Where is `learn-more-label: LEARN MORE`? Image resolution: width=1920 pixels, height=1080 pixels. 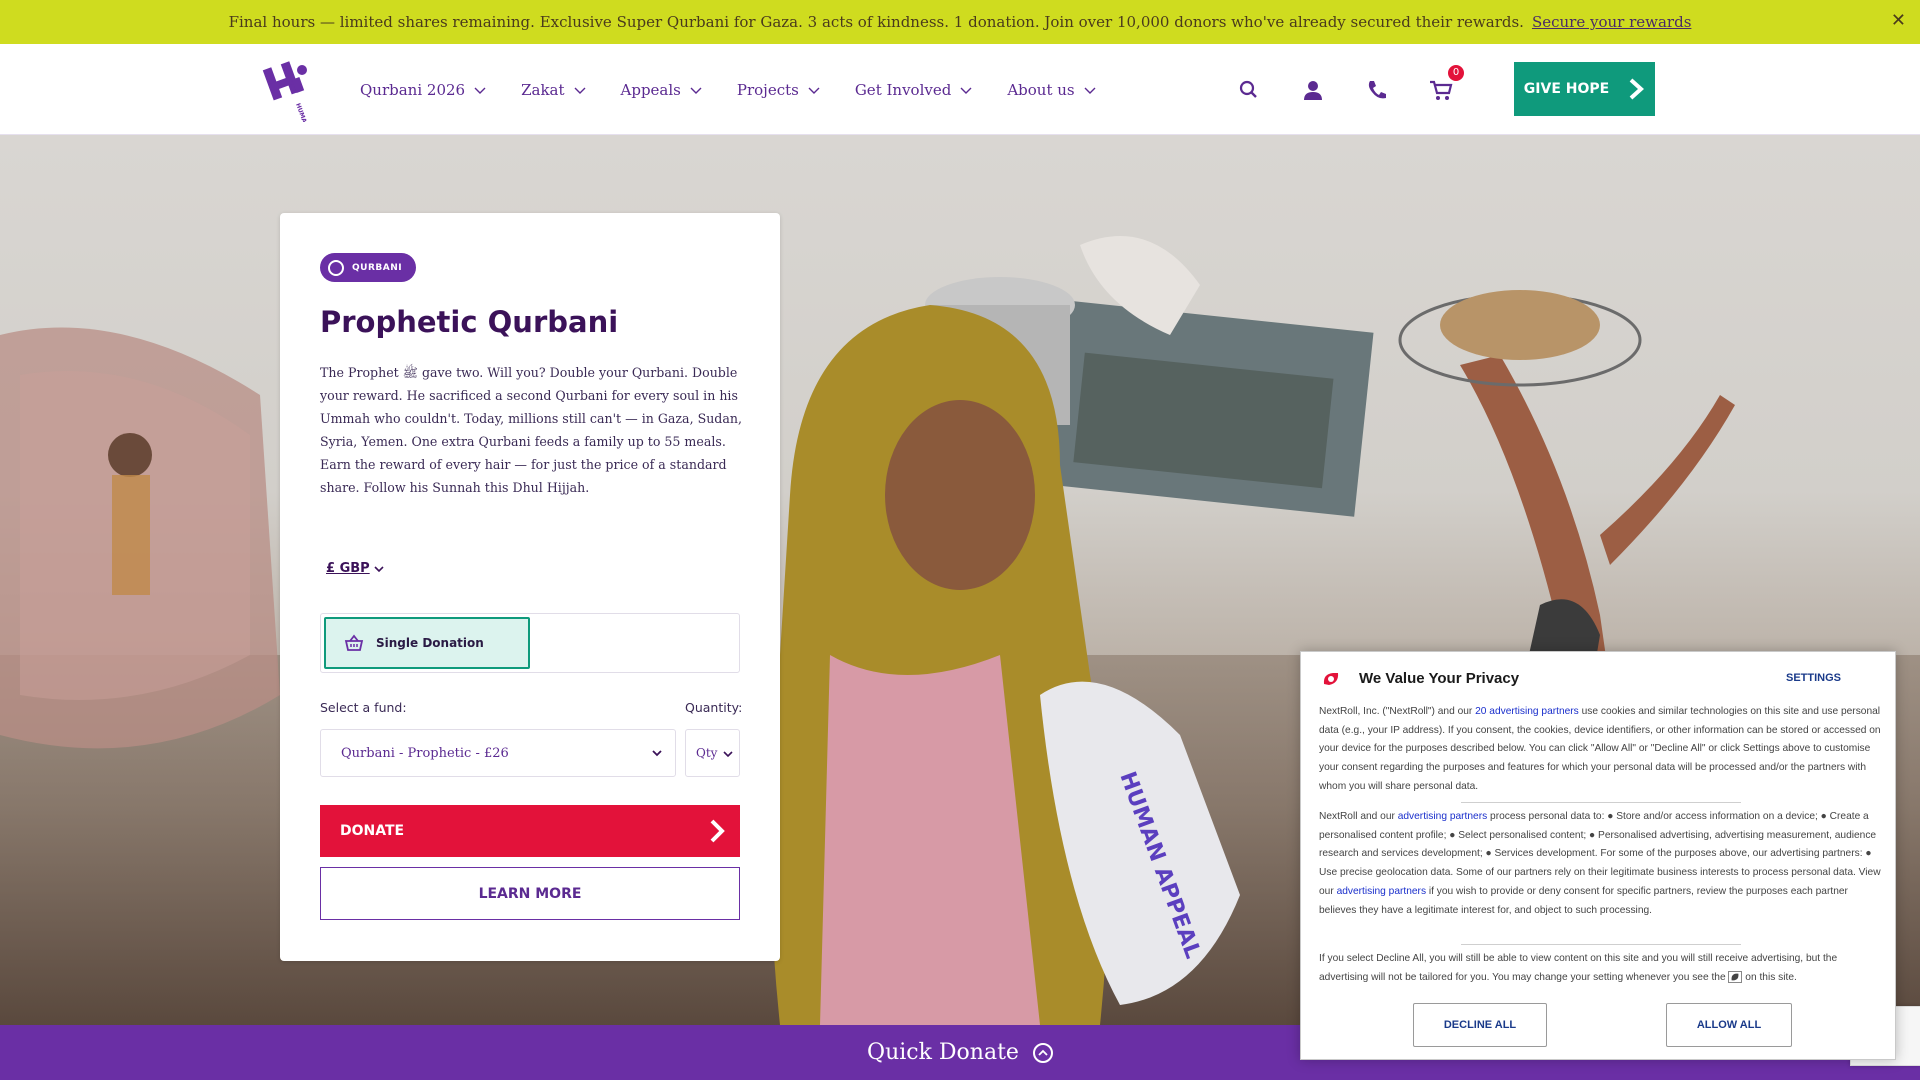
learn-more-label: LEARN MORE is located at coordinates (530, 893).